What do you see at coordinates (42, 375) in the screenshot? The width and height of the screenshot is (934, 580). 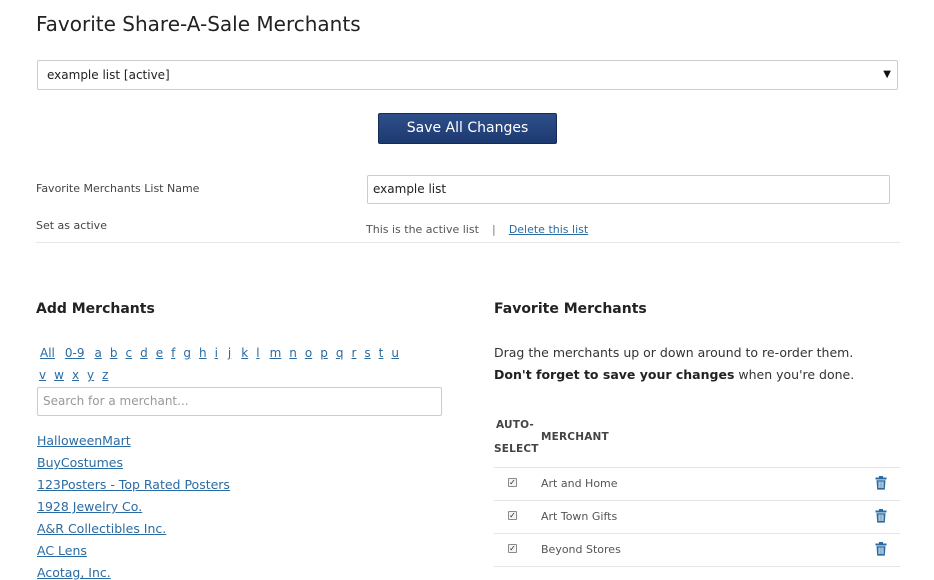 I see `alphabet-link: v` at bounding box center [42, 375].